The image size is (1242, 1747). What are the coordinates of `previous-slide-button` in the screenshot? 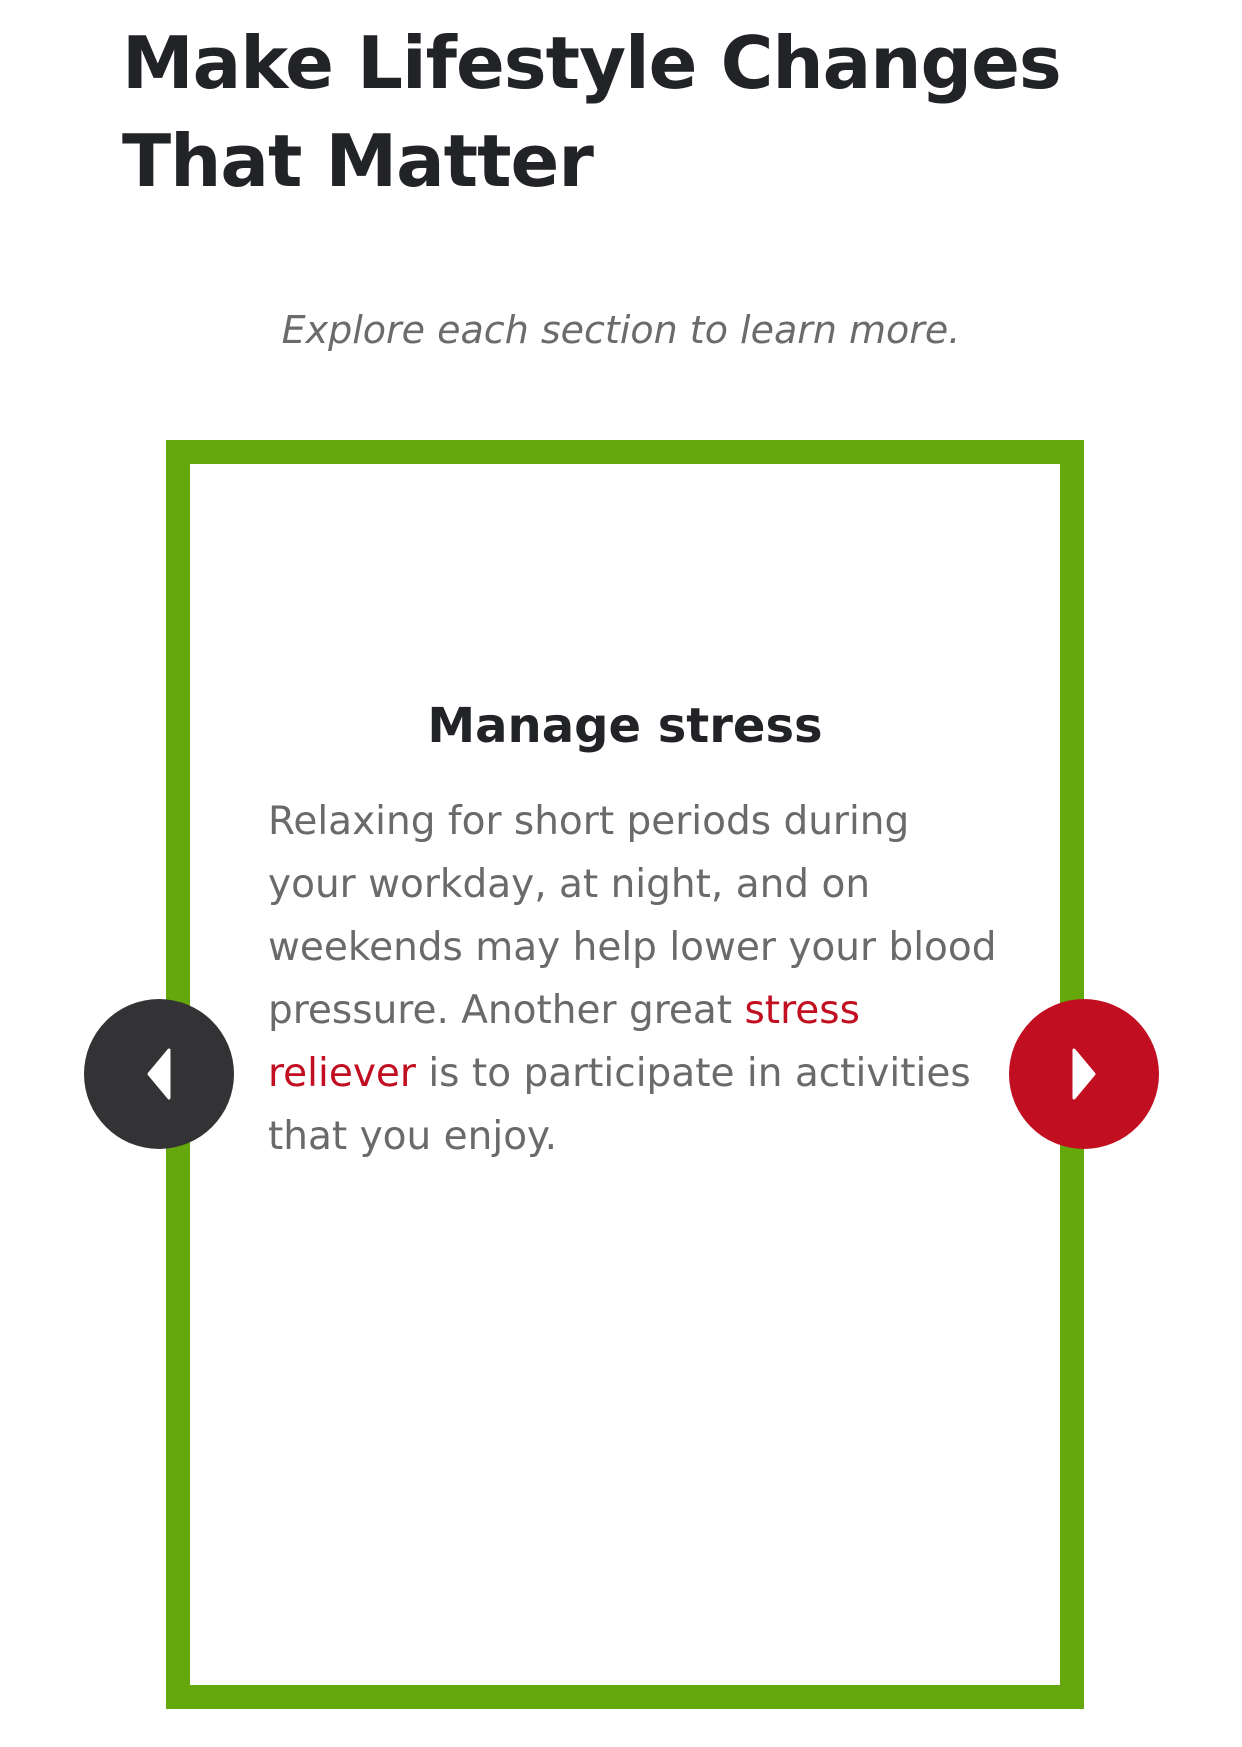 It's located at (159, 1074).